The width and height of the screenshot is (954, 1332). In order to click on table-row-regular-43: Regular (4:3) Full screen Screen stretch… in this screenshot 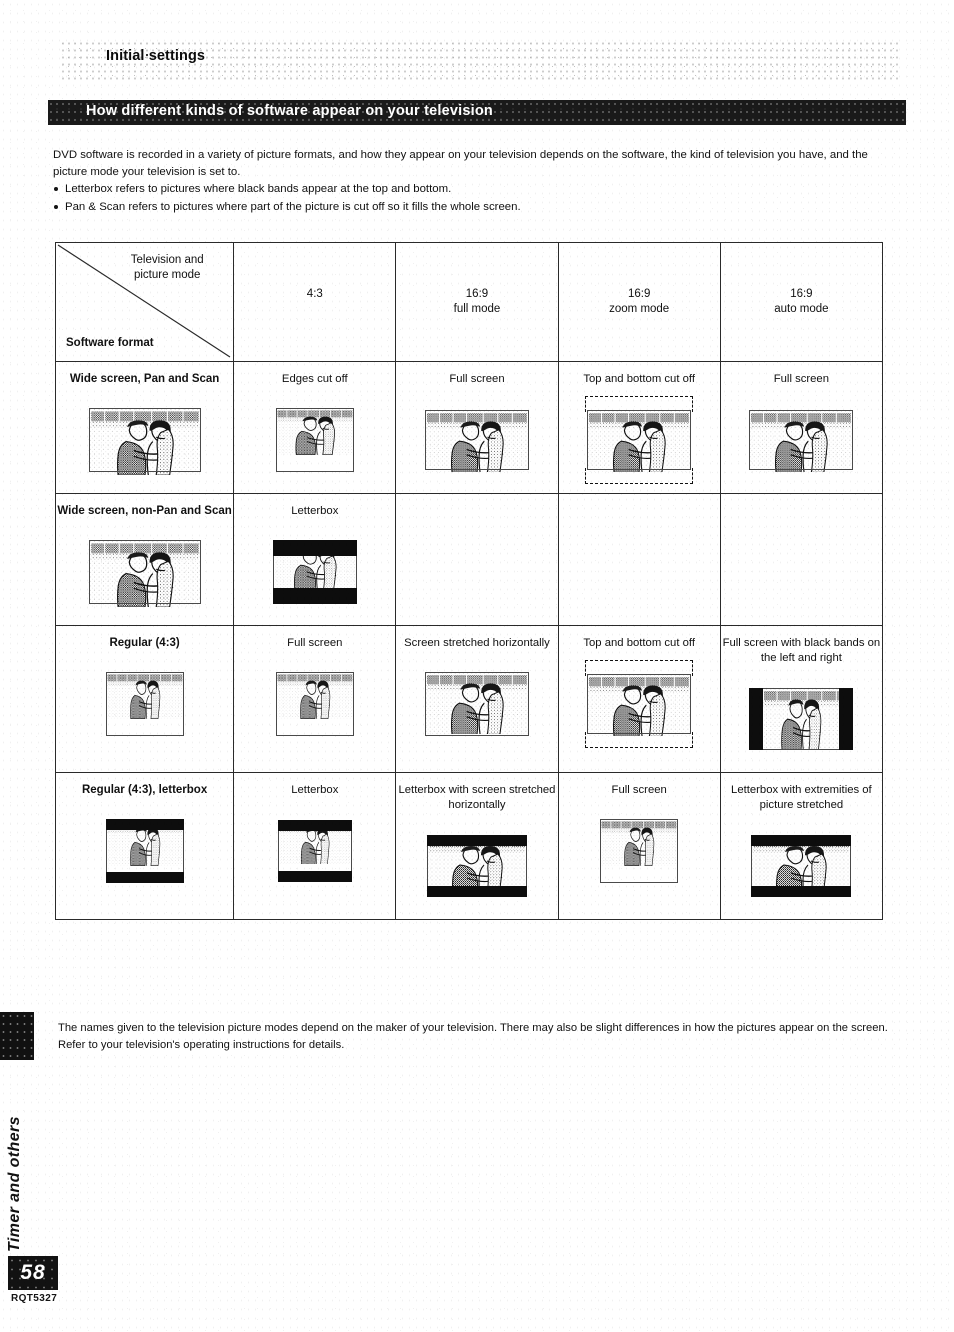, I will do `click(469, 699)`.